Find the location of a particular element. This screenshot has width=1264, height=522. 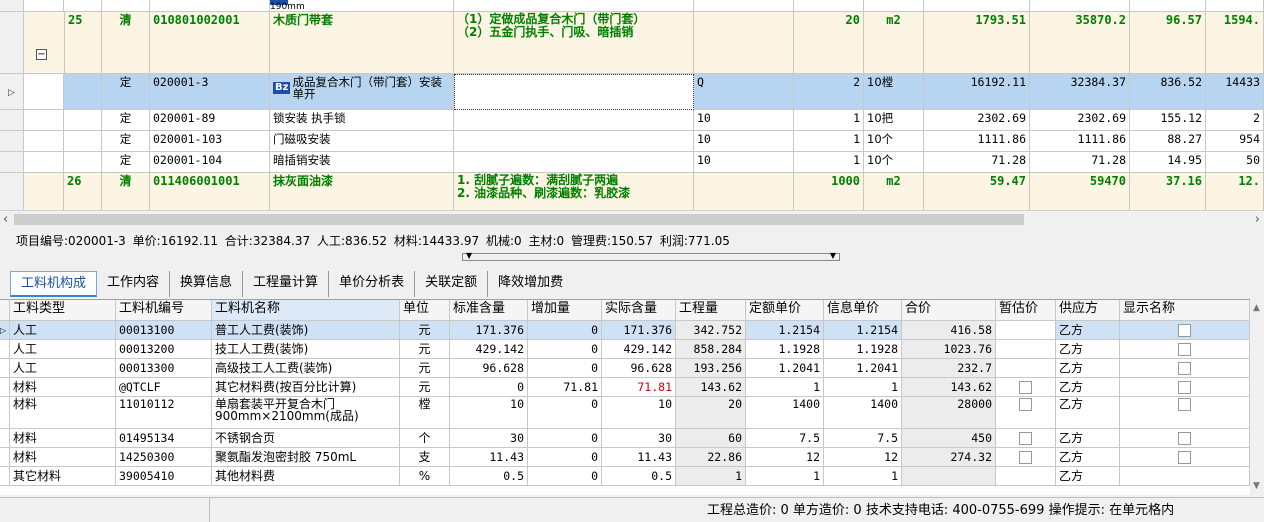

col-header-provisional: 暂估价 is located at coordinates (1026, 310).